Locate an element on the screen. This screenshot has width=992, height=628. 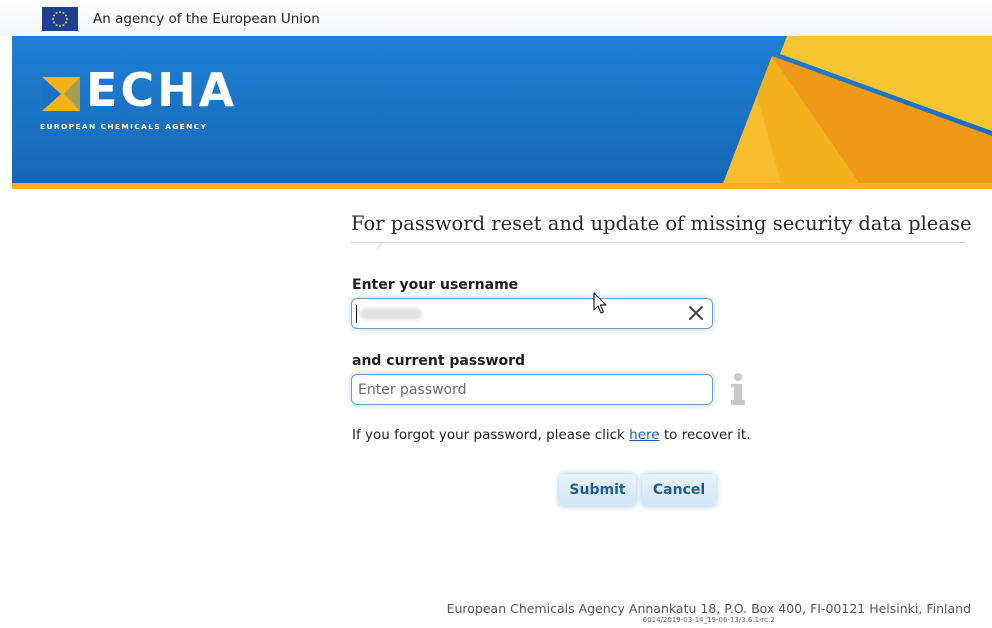
cancel-button: Cancel is located at coordinates (679, 490).